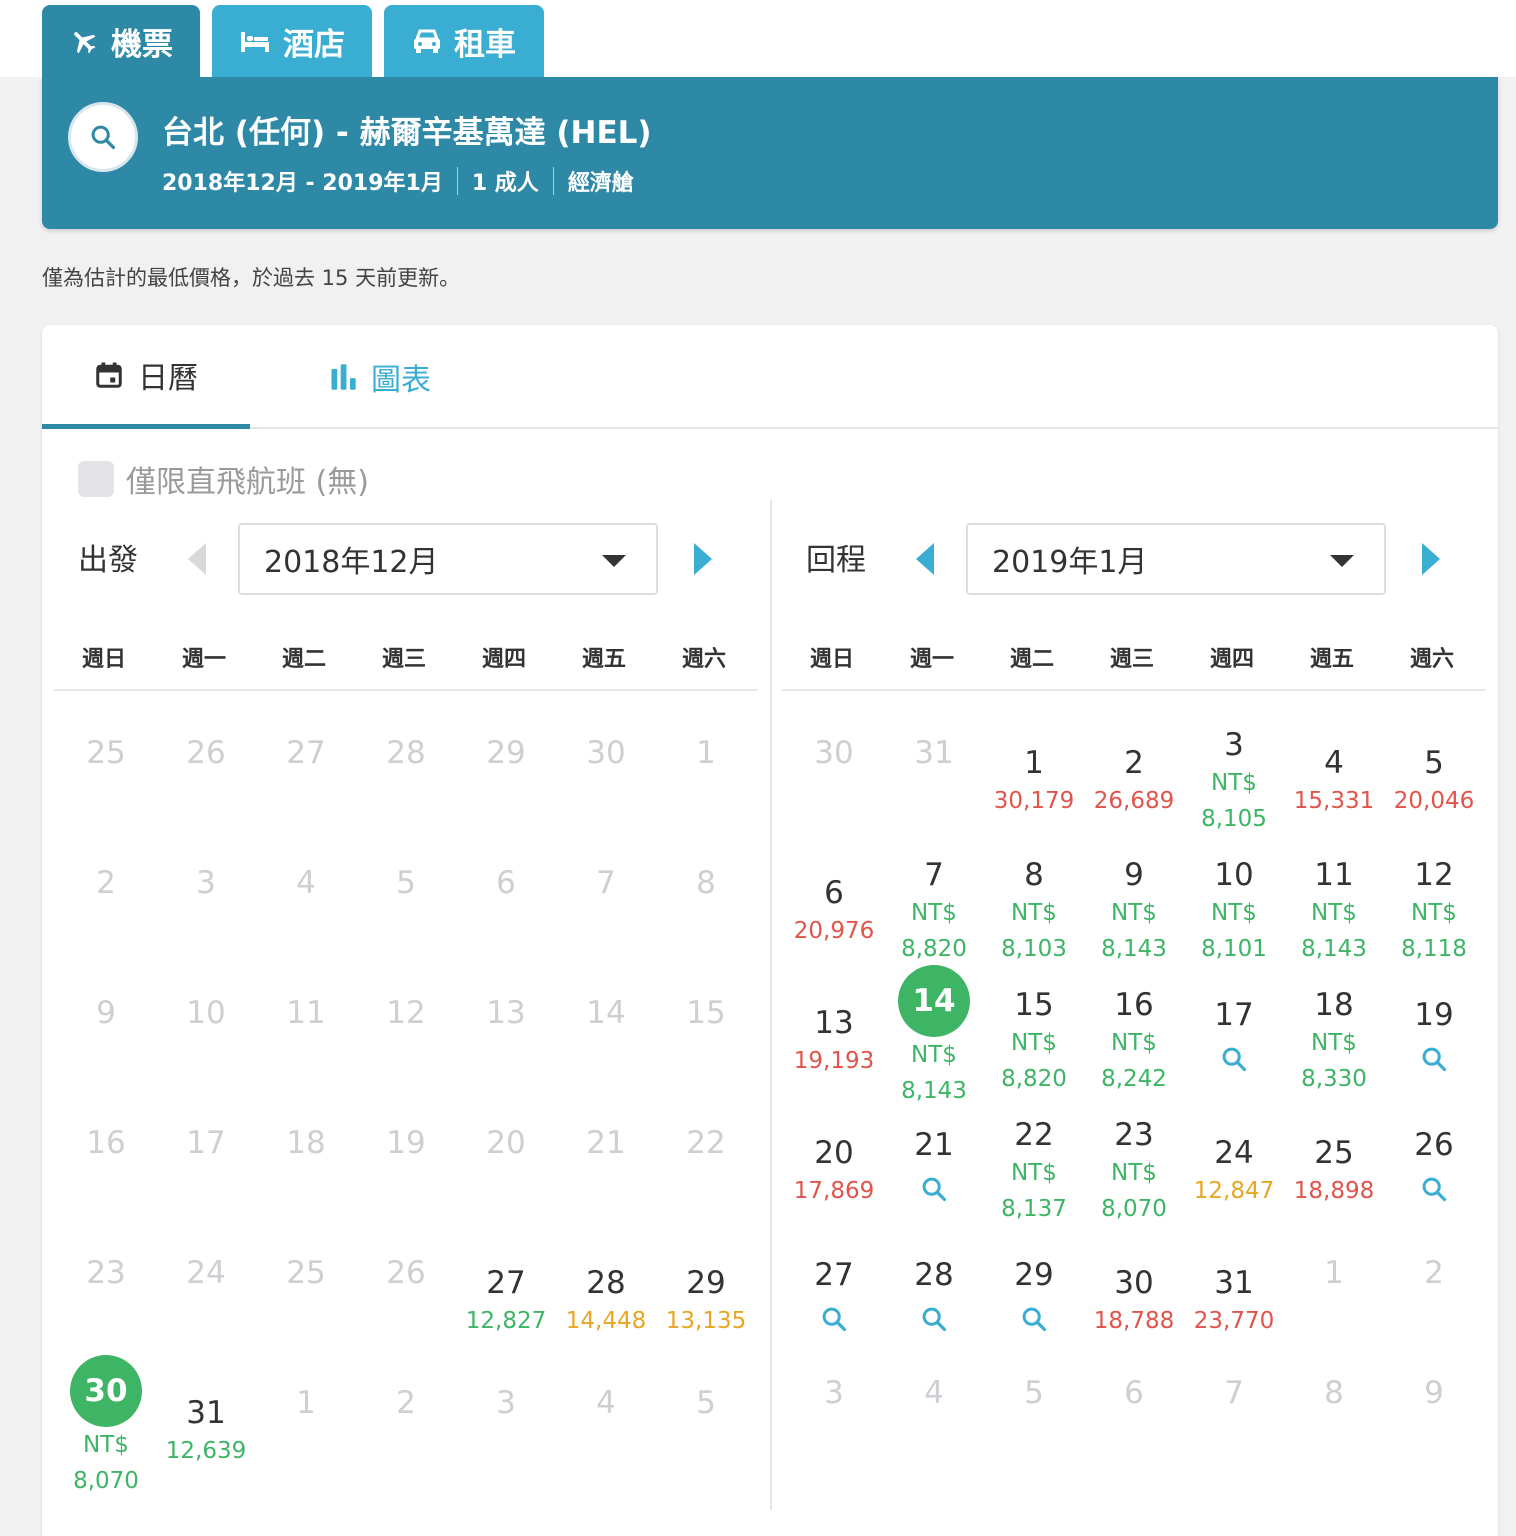 This screenshot has width=1516, height=1536. What do you see at coordinates (380, 377) in the screenshot?
I see `tab-chart: 圖表` at bounding box center [380, 377].